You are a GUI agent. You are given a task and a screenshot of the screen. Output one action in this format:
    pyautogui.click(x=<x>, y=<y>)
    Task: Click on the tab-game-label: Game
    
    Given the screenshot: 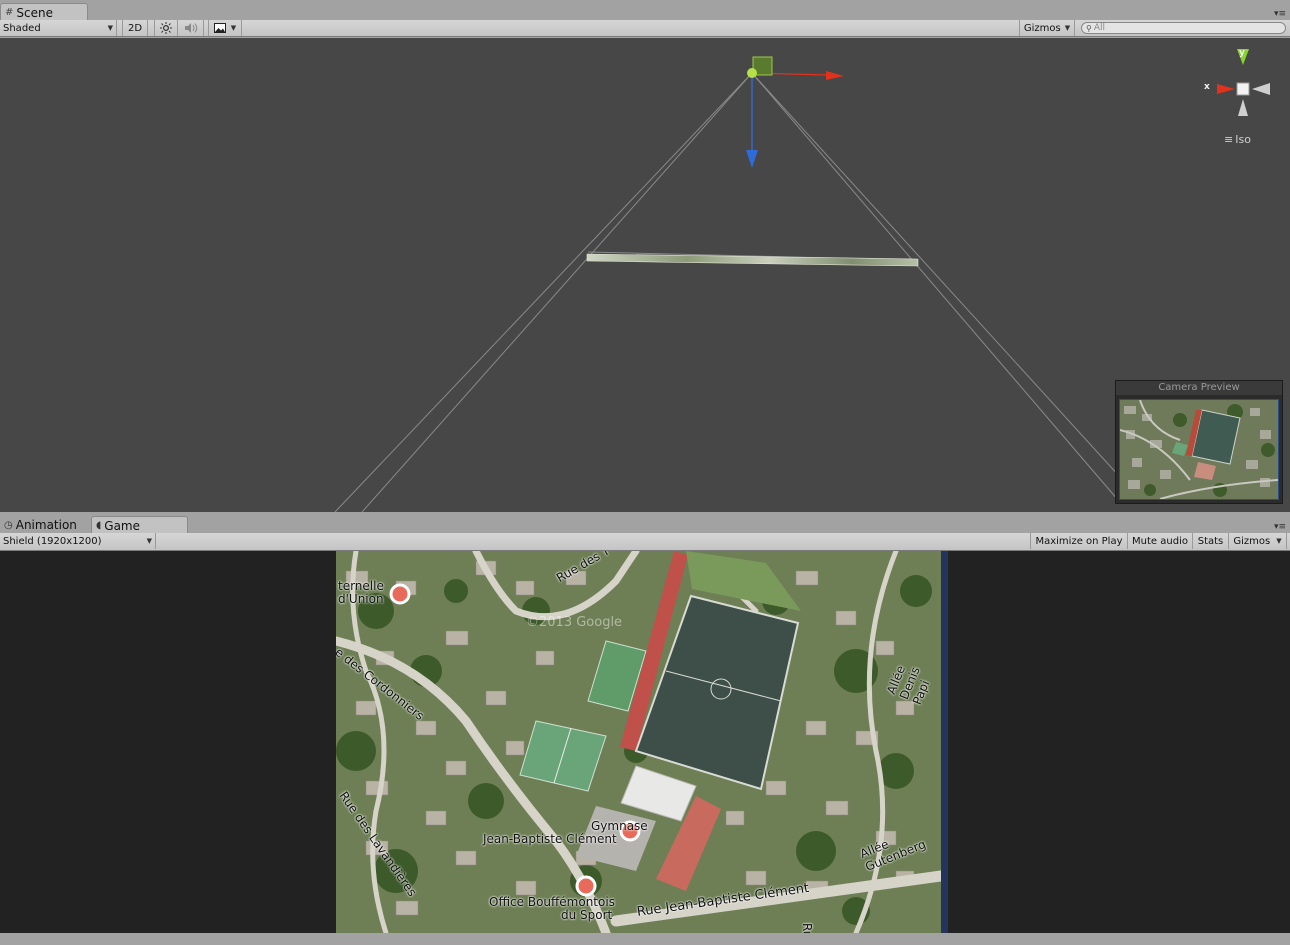 What is the action you would take?
    pyautogui.click(x=122, y=525)
    